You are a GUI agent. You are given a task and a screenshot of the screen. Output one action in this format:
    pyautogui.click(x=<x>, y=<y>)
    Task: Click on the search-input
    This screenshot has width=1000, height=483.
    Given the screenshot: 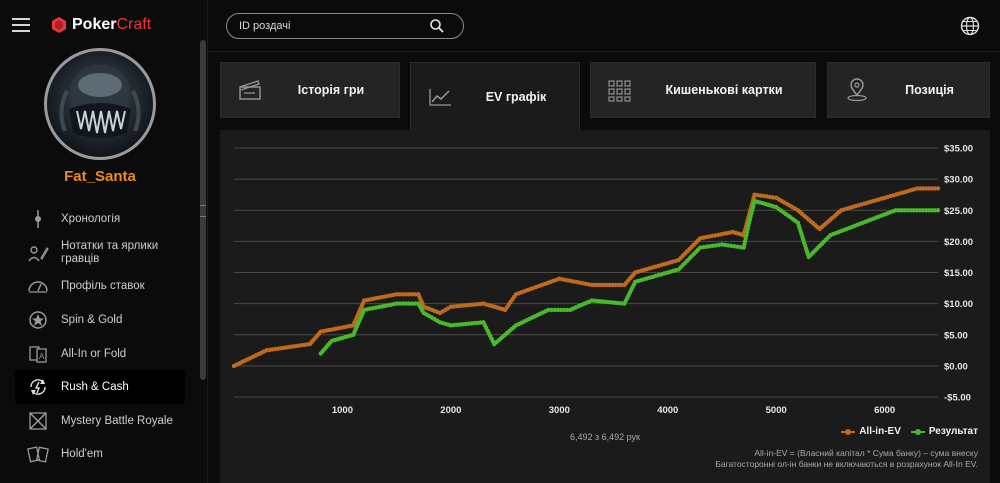 What is the action you would take?
    pyautogui.click(x=327, y=26)
    